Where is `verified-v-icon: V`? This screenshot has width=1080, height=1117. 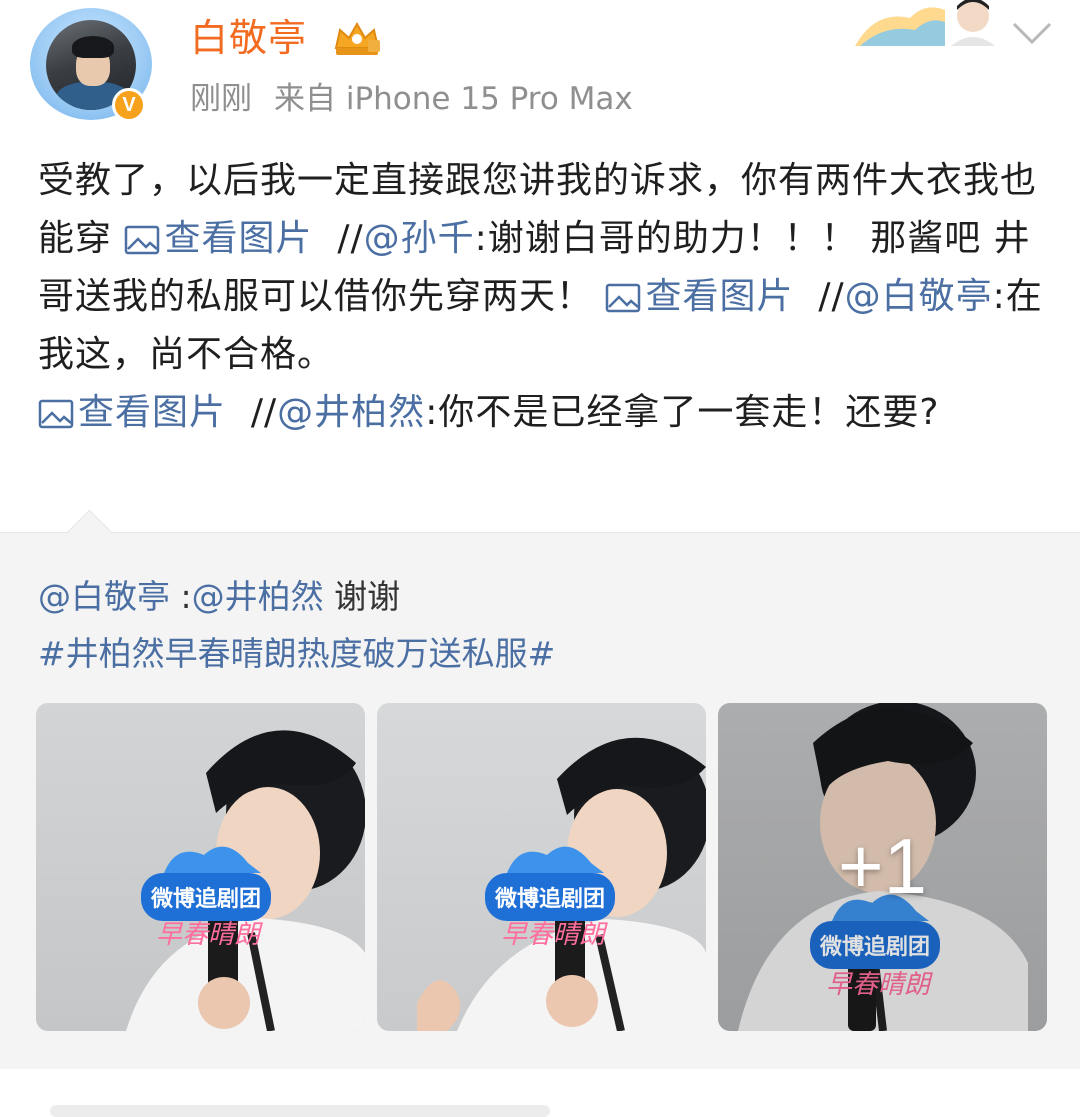 verified-v-icon: V is located at coordinates (129, 105).